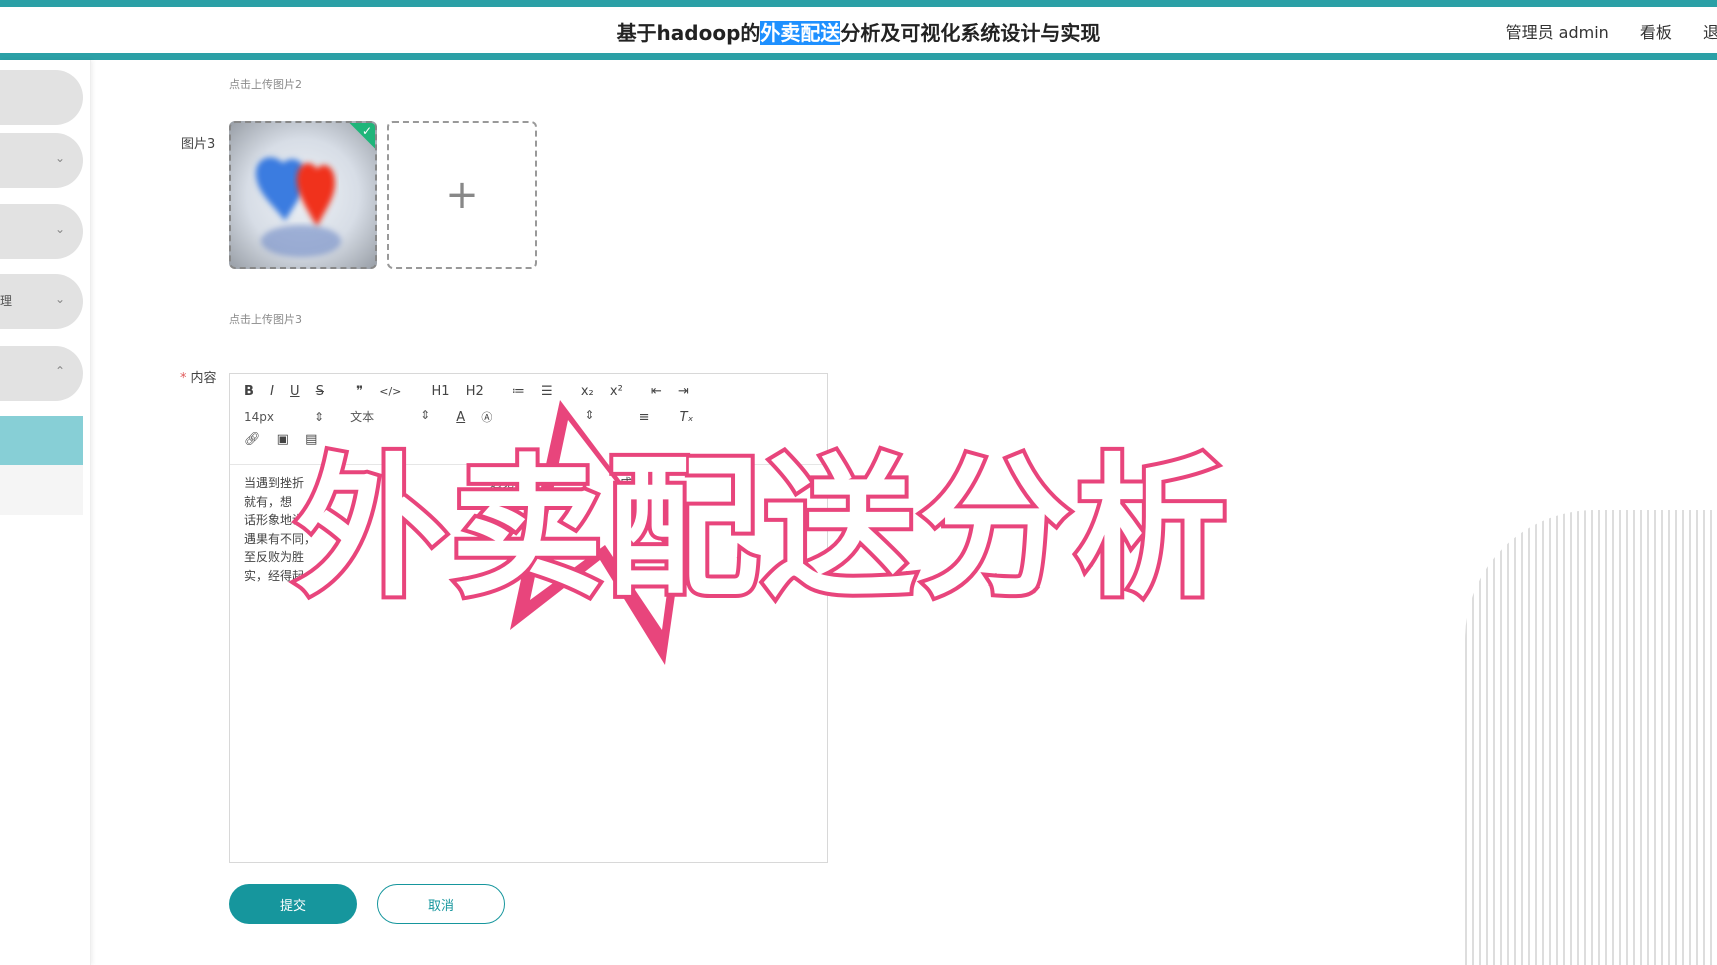  Describe the element at coordinates (761, 528) in the screenshot. I see `overlay-caption: 外卖配送分析` at that location.